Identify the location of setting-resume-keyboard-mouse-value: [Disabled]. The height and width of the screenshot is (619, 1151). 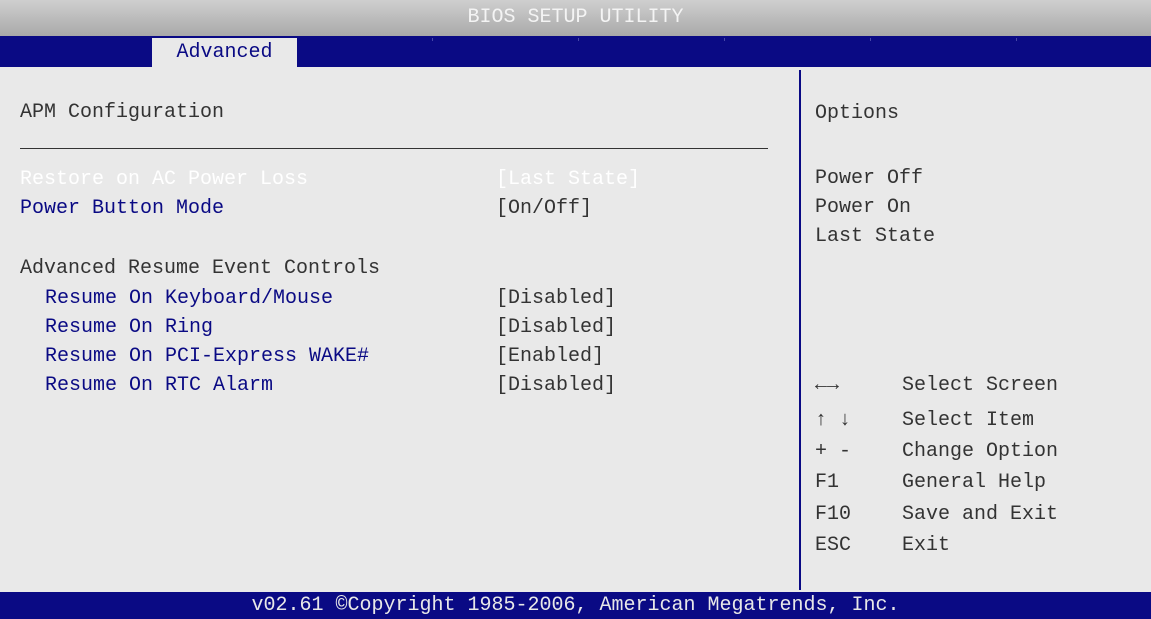
(556, 299).